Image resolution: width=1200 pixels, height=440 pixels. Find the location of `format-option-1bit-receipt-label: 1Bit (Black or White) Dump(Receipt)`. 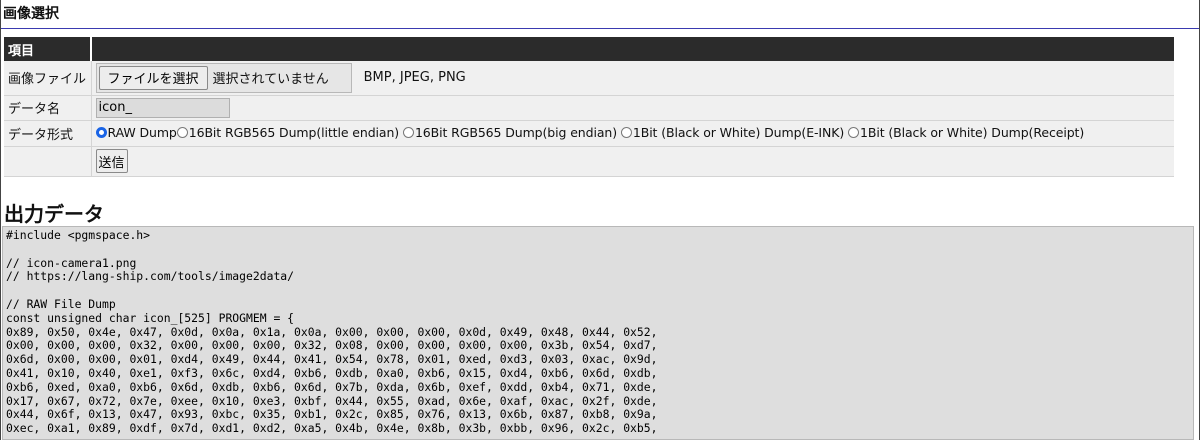

format-option-1bit-receipt-label: 1Bit (Black or White) Dump(Receipt) is located at coordinates (972, 132).